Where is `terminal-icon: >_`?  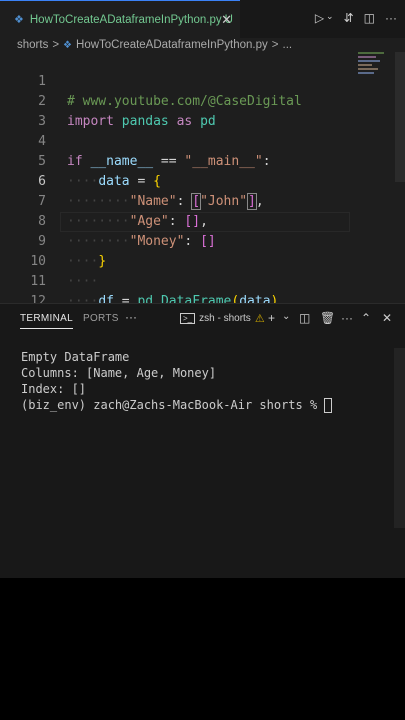 terminal-icon: >_ is located at coordinates (188, 318).